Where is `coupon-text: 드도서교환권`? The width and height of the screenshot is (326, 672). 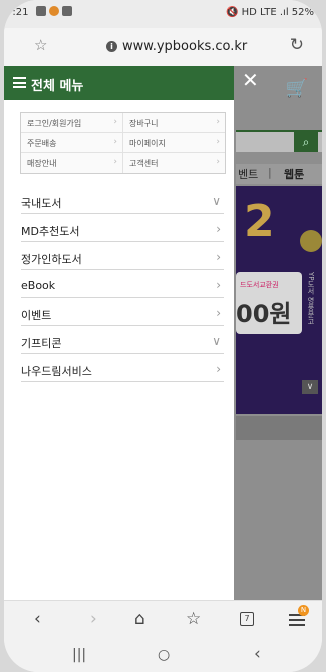 coupon-text: 드도서교환권 is located at coordinates (259, 285).